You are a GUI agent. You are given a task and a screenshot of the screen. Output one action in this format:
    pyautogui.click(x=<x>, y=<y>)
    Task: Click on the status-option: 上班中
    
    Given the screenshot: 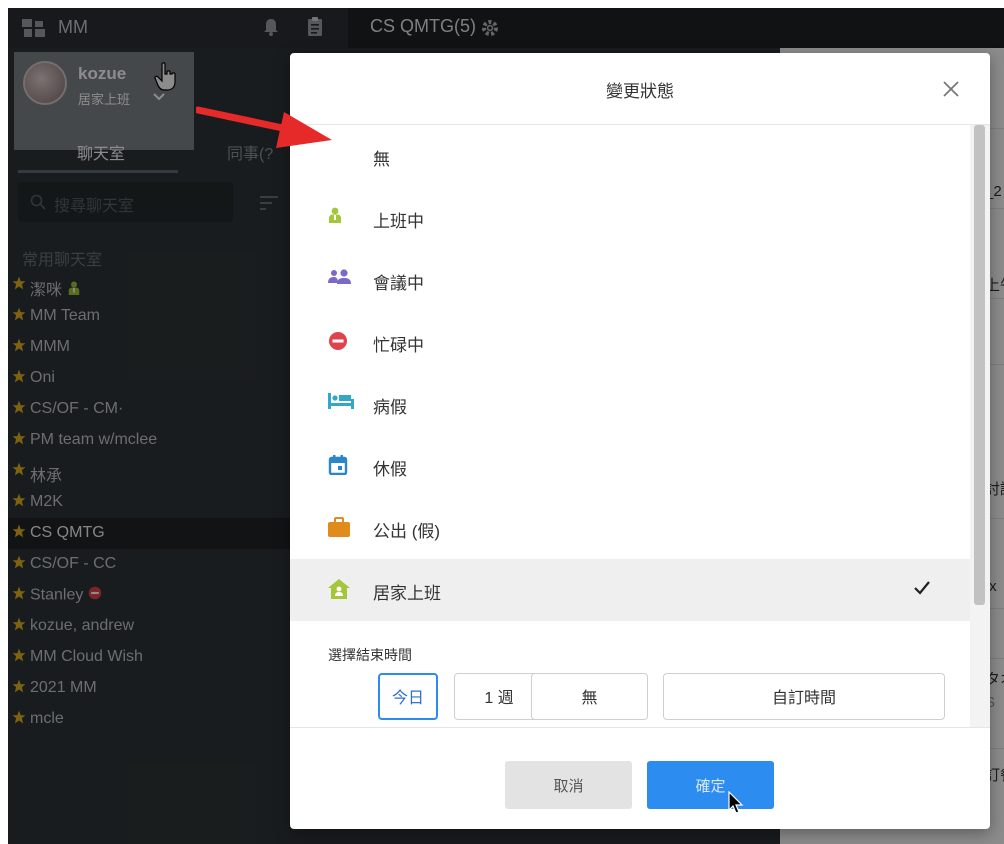 What is the action you would take?
    pyautogui.click(x=630, y=218)
    